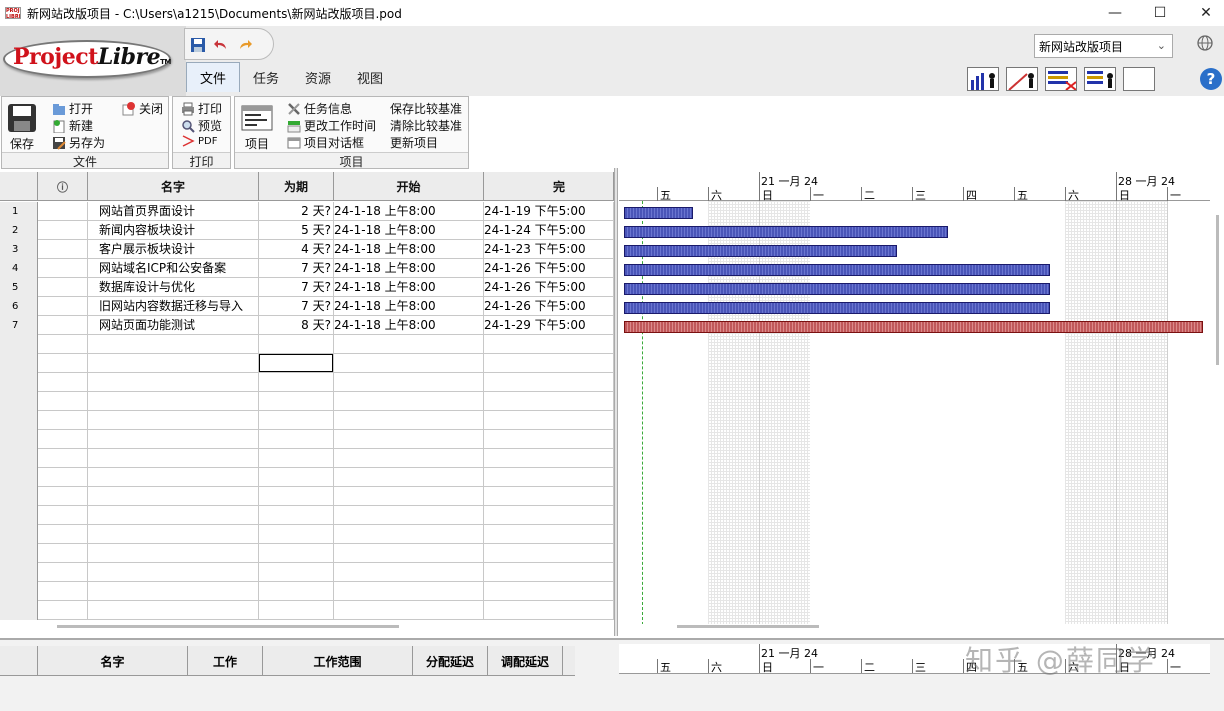 This screenshot has height=711, width=1224. What do you see at coordinates (983, 79) in the screenshot?
I see `resource-histogram-icon` at bounding box center [983, 79].